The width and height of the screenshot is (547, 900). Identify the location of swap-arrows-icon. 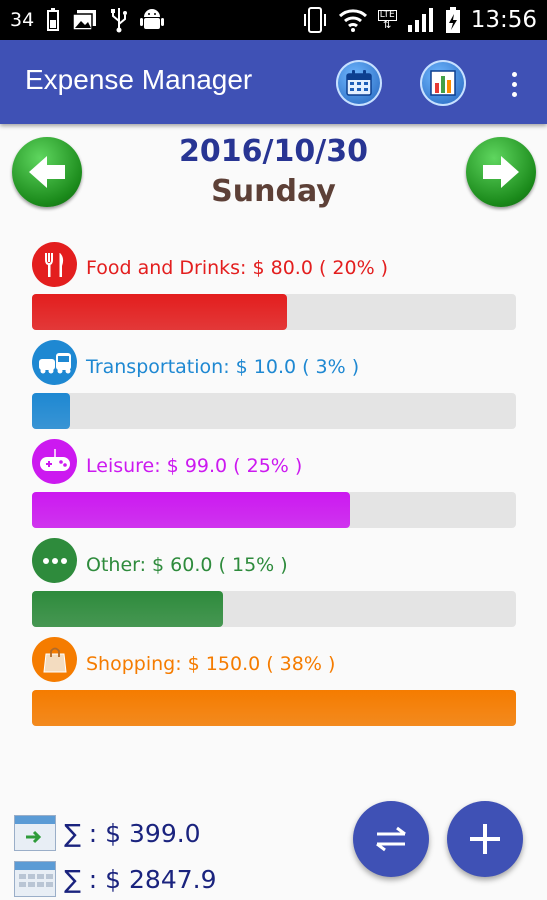
(391, 839).